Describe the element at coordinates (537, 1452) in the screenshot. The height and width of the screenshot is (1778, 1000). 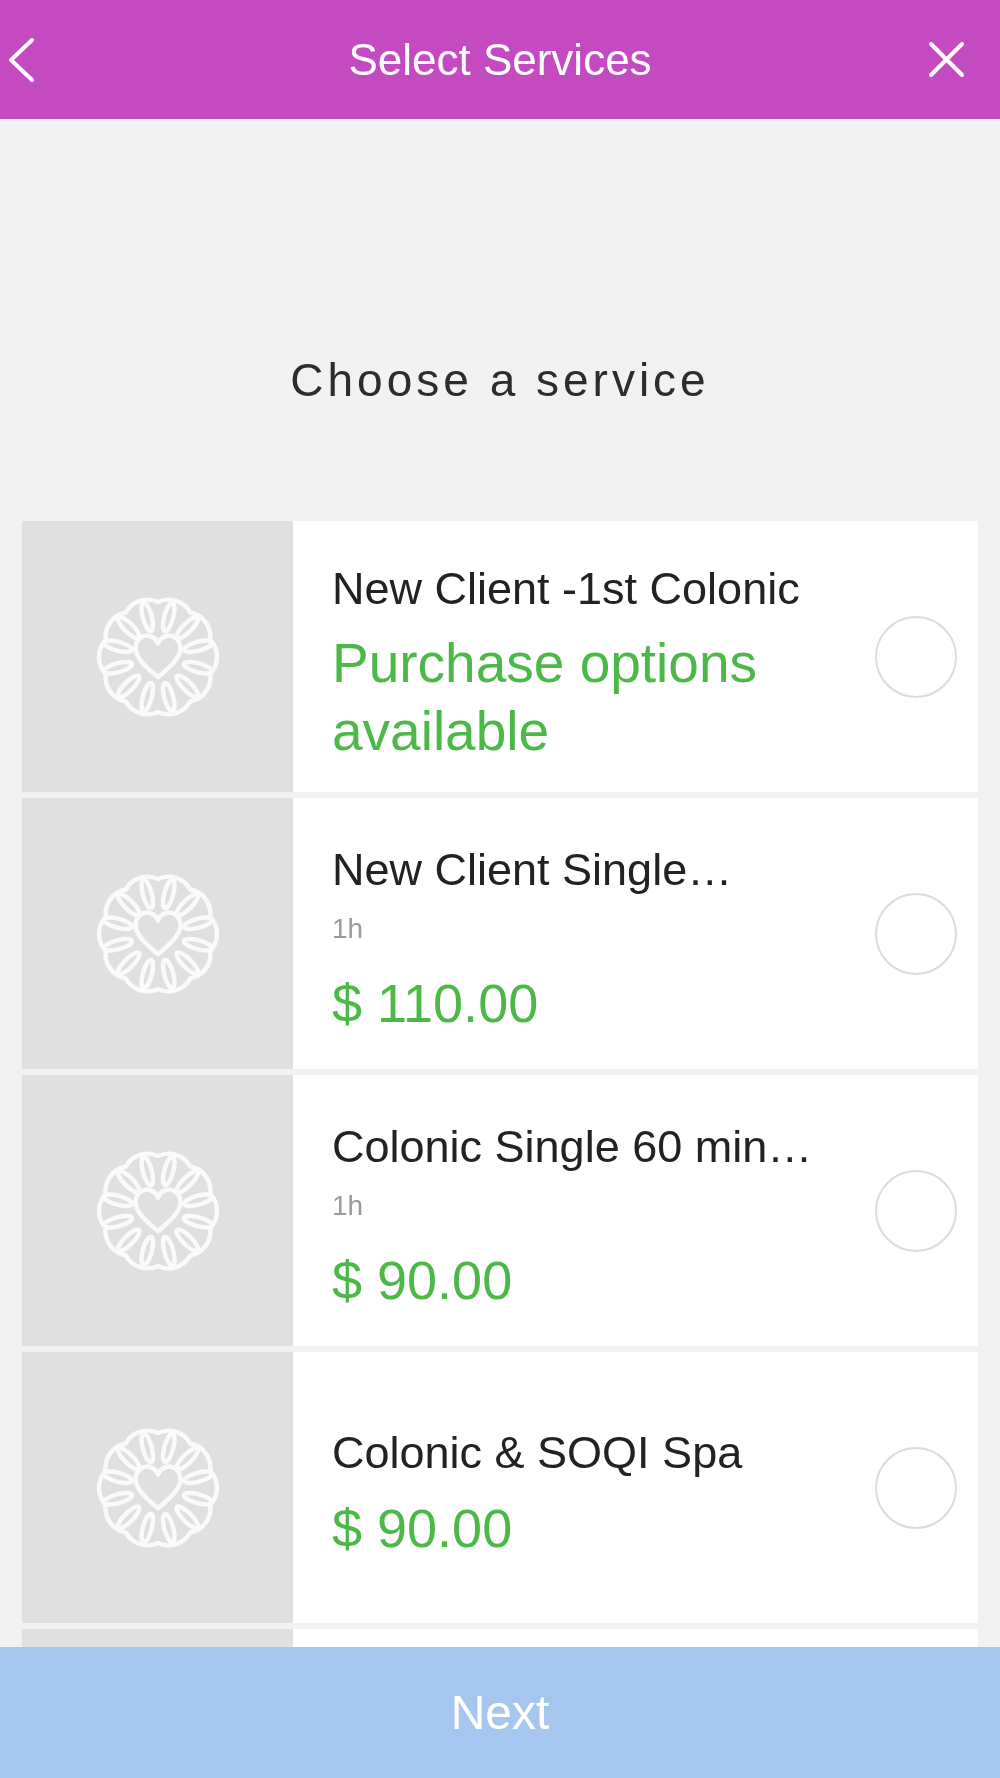
I see `service-title: Colonic & SOQI Spa` at that location.